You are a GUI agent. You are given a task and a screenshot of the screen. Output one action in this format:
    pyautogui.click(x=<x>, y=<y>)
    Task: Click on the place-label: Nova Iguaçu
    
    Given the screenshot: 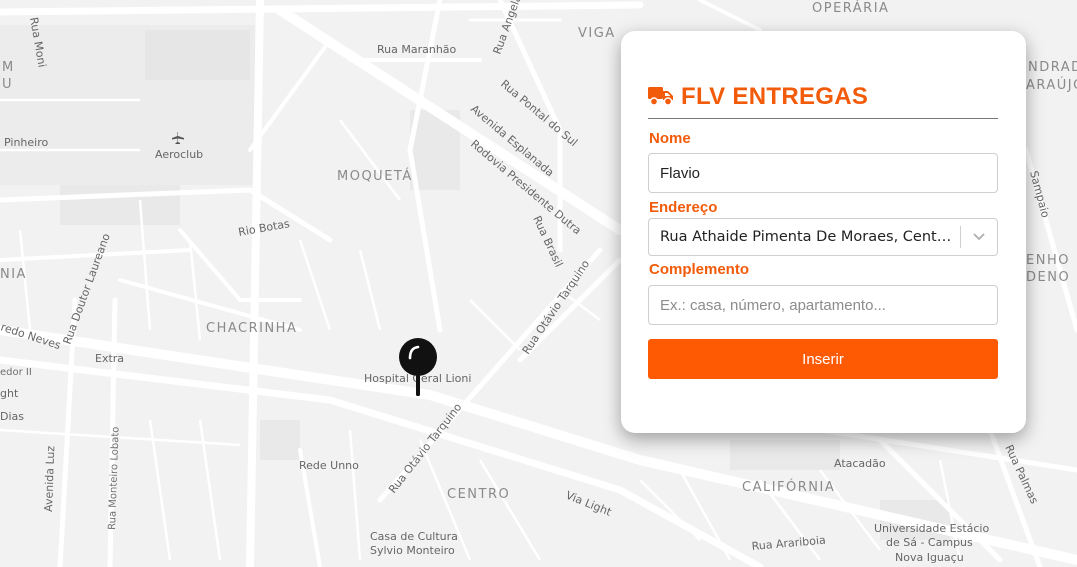 What is the action you would take?
    pyautogui.click(x=929, y=557)
    